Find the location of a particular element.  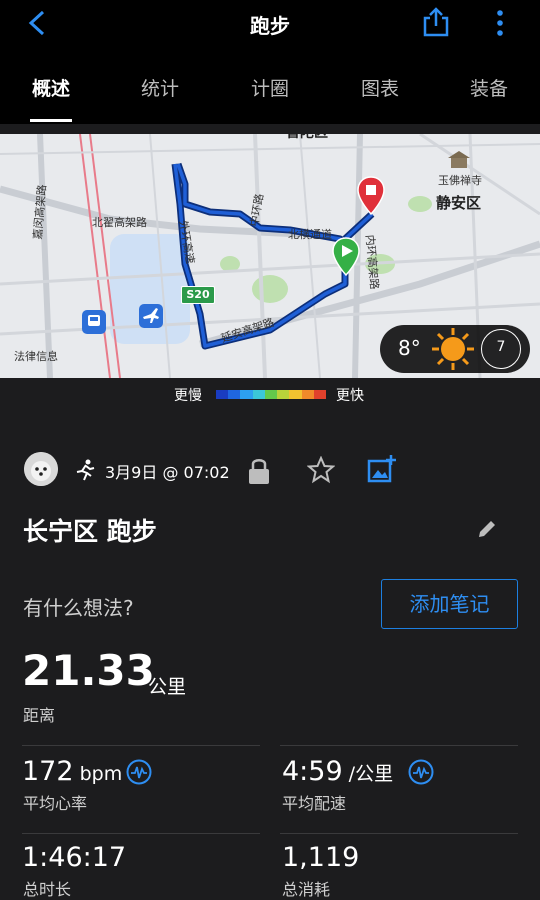

share-button is located at coordinates (436, 24).